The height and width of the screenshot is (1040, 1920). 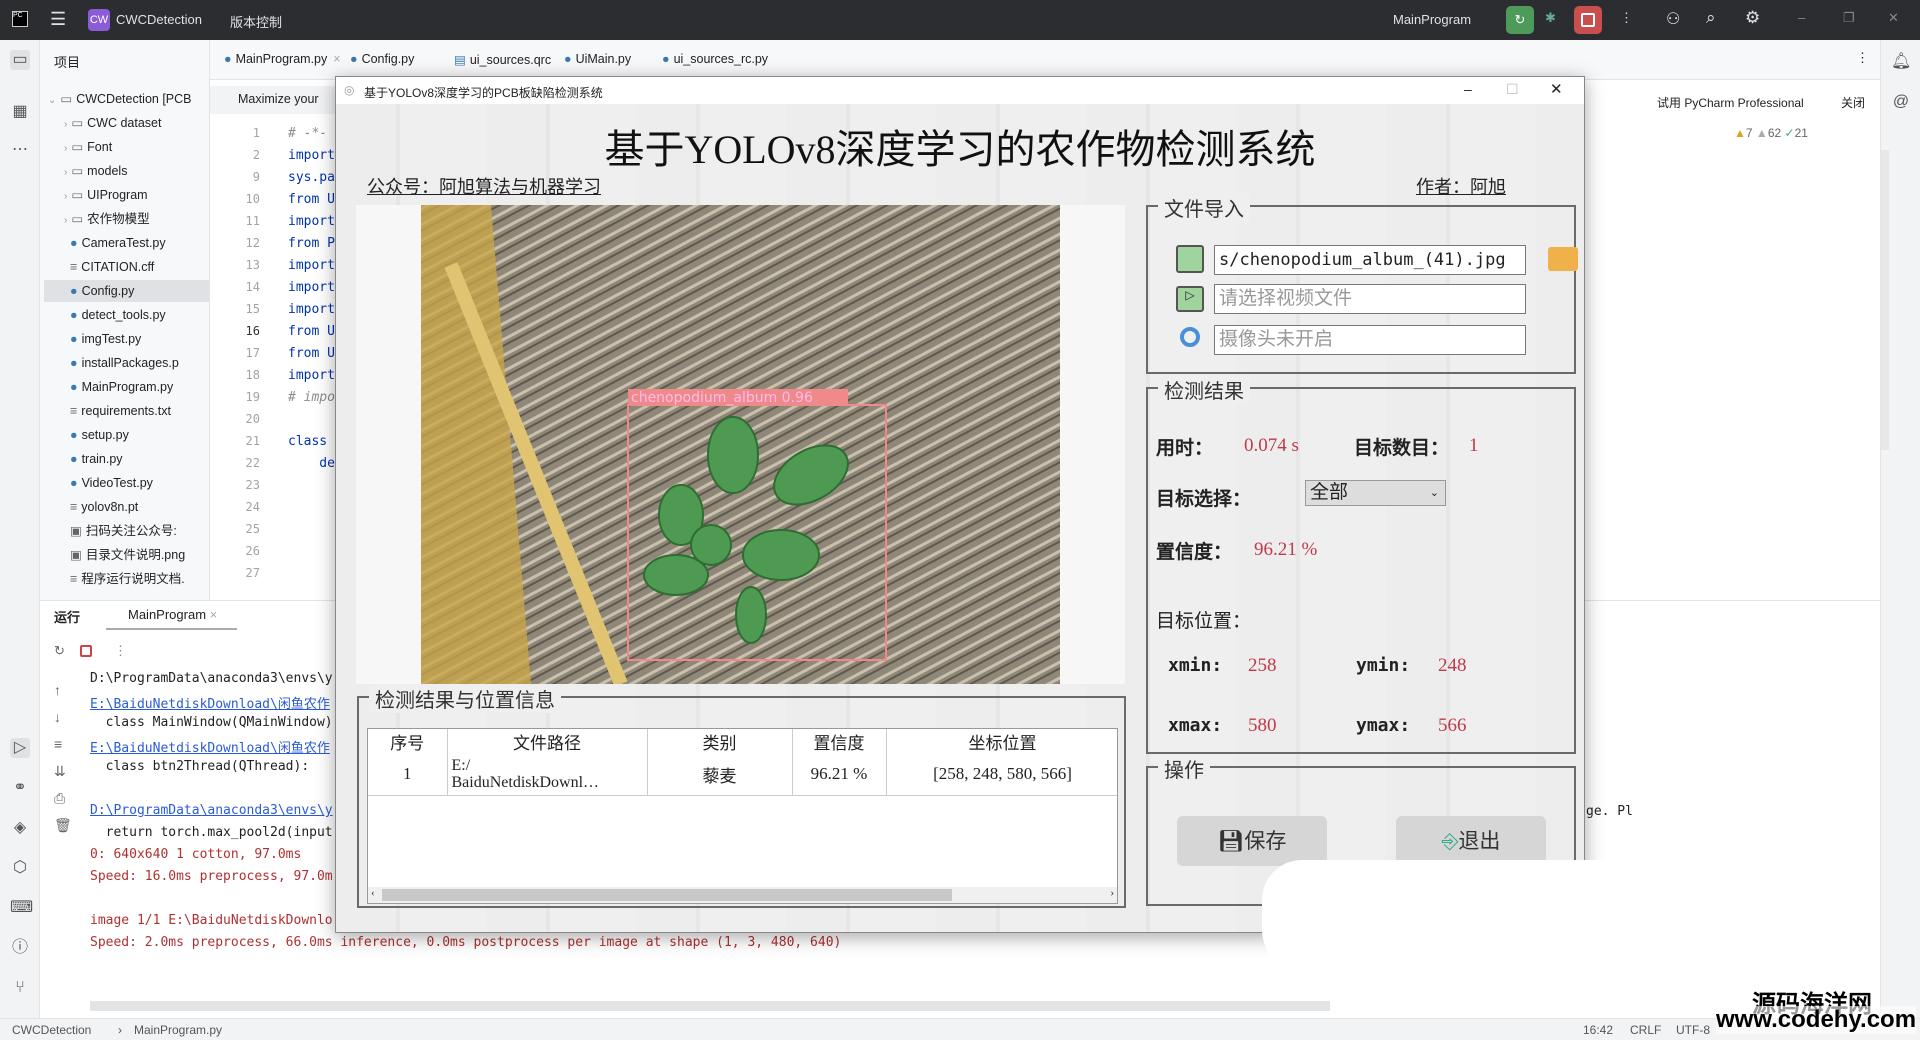 I want to click on tree-item: › ▭ CWC dataset, so click(x=136, y=123).